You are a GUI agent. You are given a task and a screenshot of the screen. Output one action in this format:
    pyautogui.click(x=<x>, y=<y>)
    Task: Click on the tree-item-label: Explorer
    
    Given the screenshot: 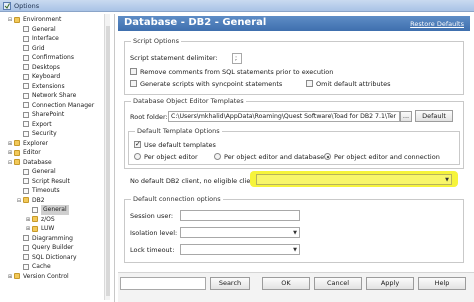 What is the action you would take?
    pyautogui.click(x=35, y=143)
    